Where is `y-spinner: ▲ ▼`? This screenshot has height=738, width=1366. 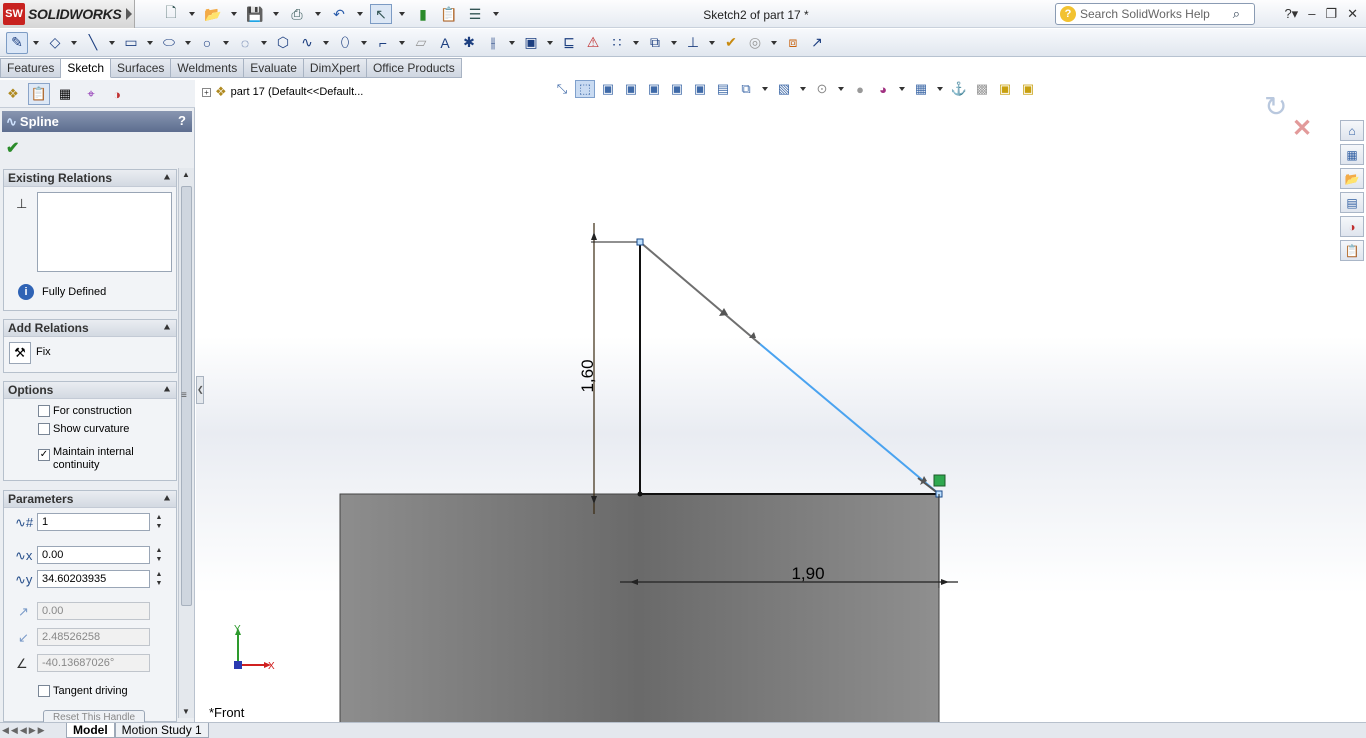 y-spinner: ▲ ▼ is located at coordinates (159, 579).